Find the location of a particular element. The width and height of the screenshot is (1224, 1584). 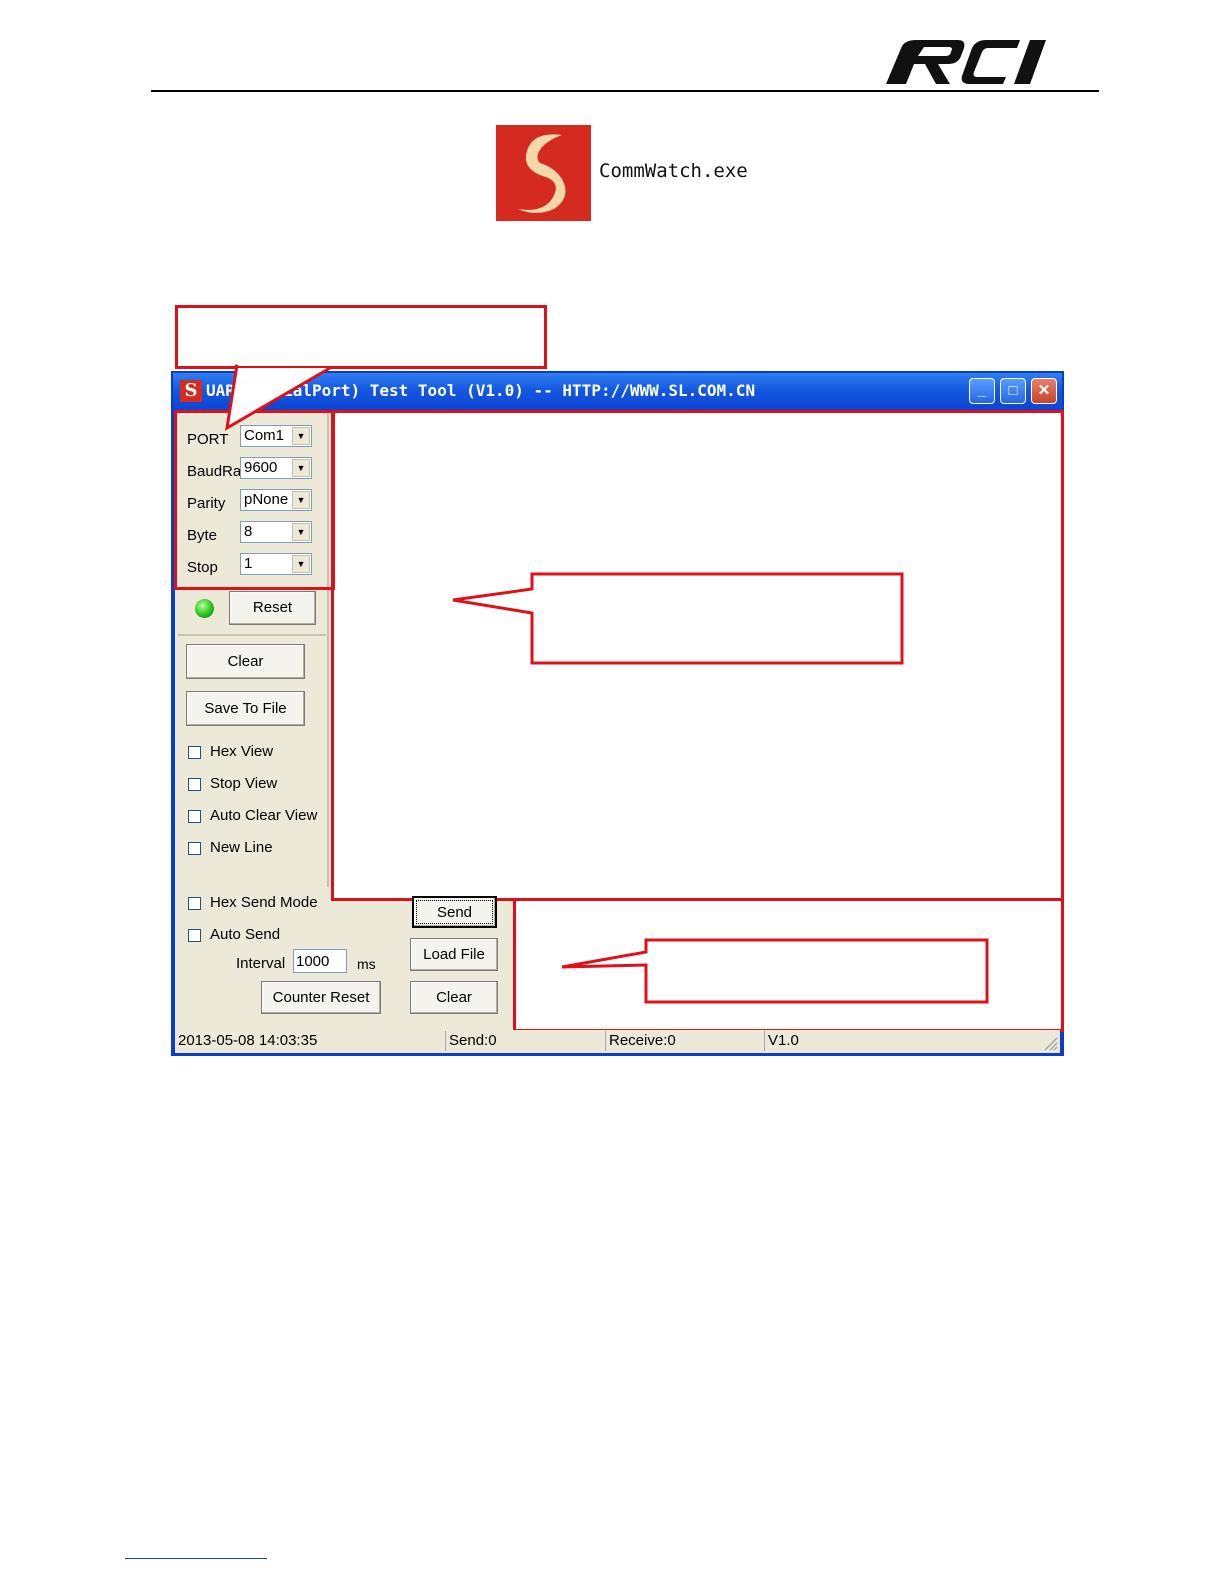

maximize-button: □ is located at coordinates (1013, 391).